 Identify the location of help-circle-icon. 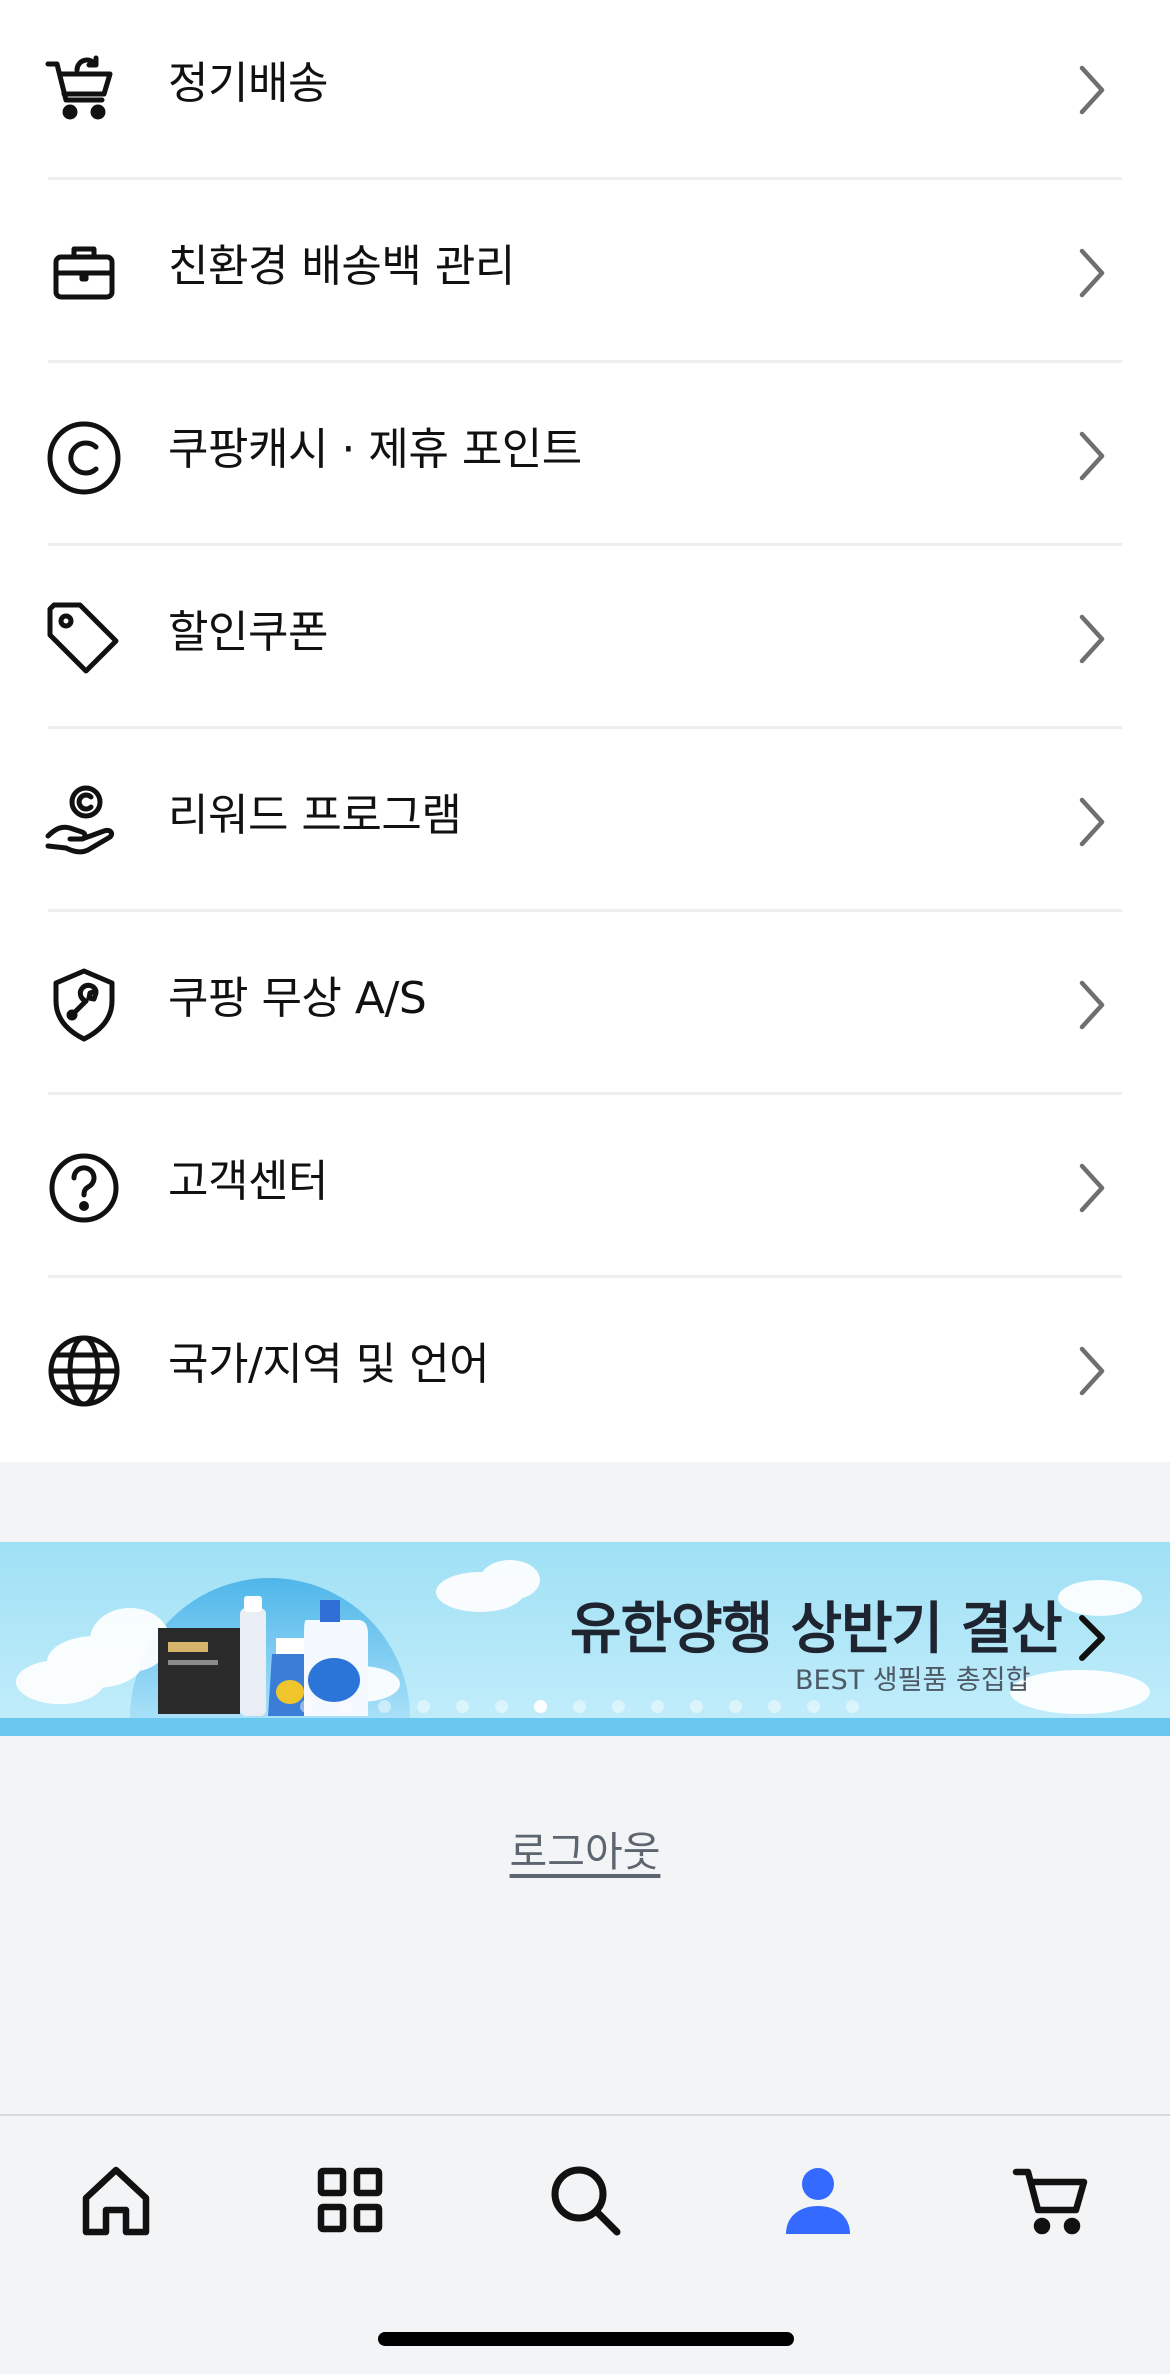
(84, 1188).